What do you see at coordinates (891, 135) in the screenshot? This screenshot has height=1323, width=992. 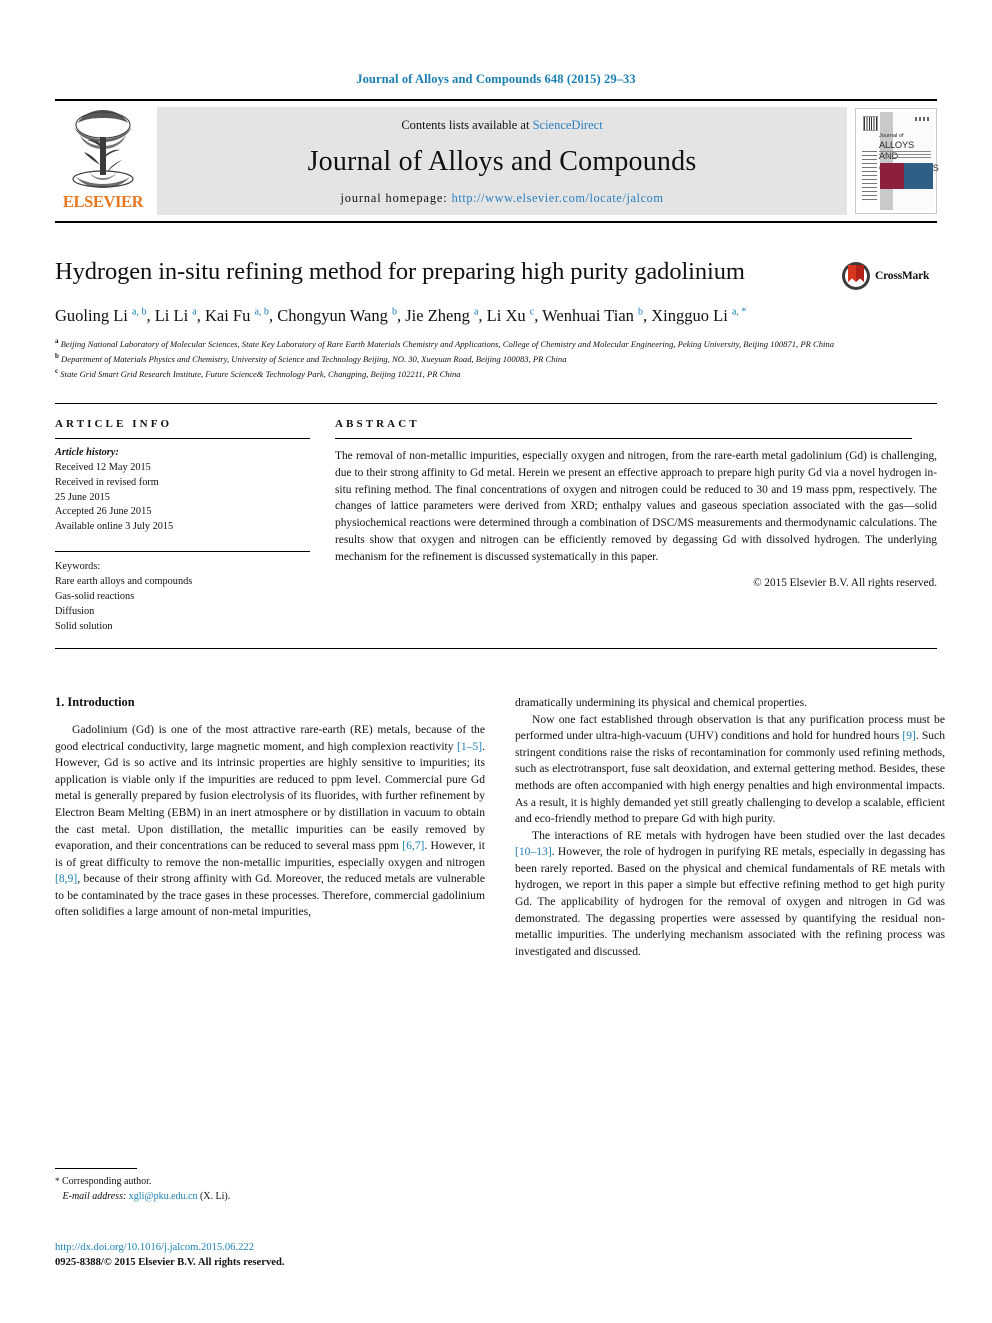 I see `cover-line1: Journal of` at bounding box center [891, 135].